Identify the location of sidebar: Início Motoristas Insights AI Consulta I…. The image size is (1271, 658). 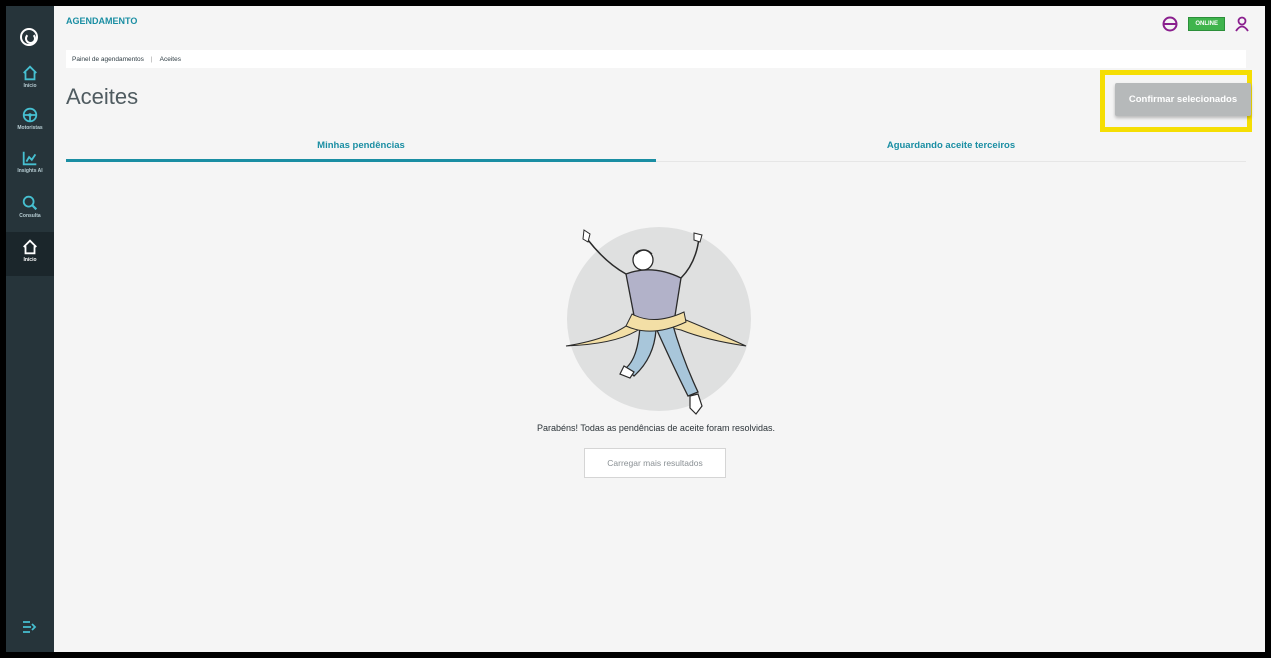
(30, 329).